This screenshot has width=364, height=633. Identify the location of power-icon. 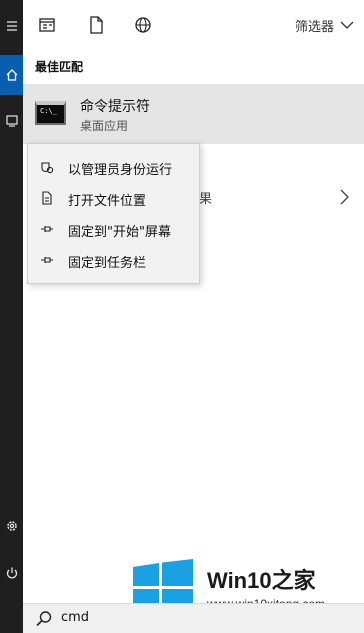
(11, 573).